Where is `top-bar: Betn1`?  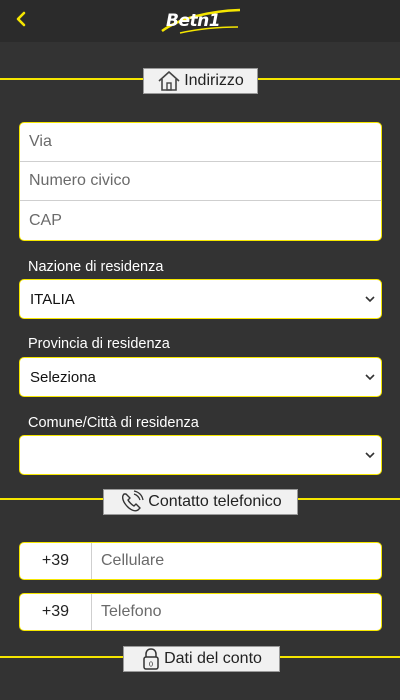 top-bar: Betn1 is located at coordinates (200, 21).